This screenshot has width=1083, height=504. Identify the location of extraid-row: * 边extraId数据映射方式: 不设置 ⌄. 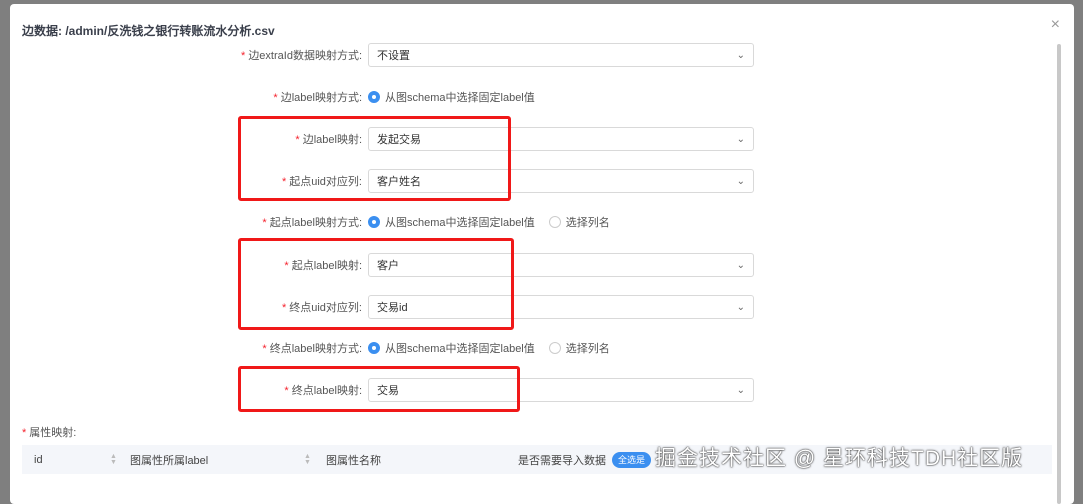
(390, 55).